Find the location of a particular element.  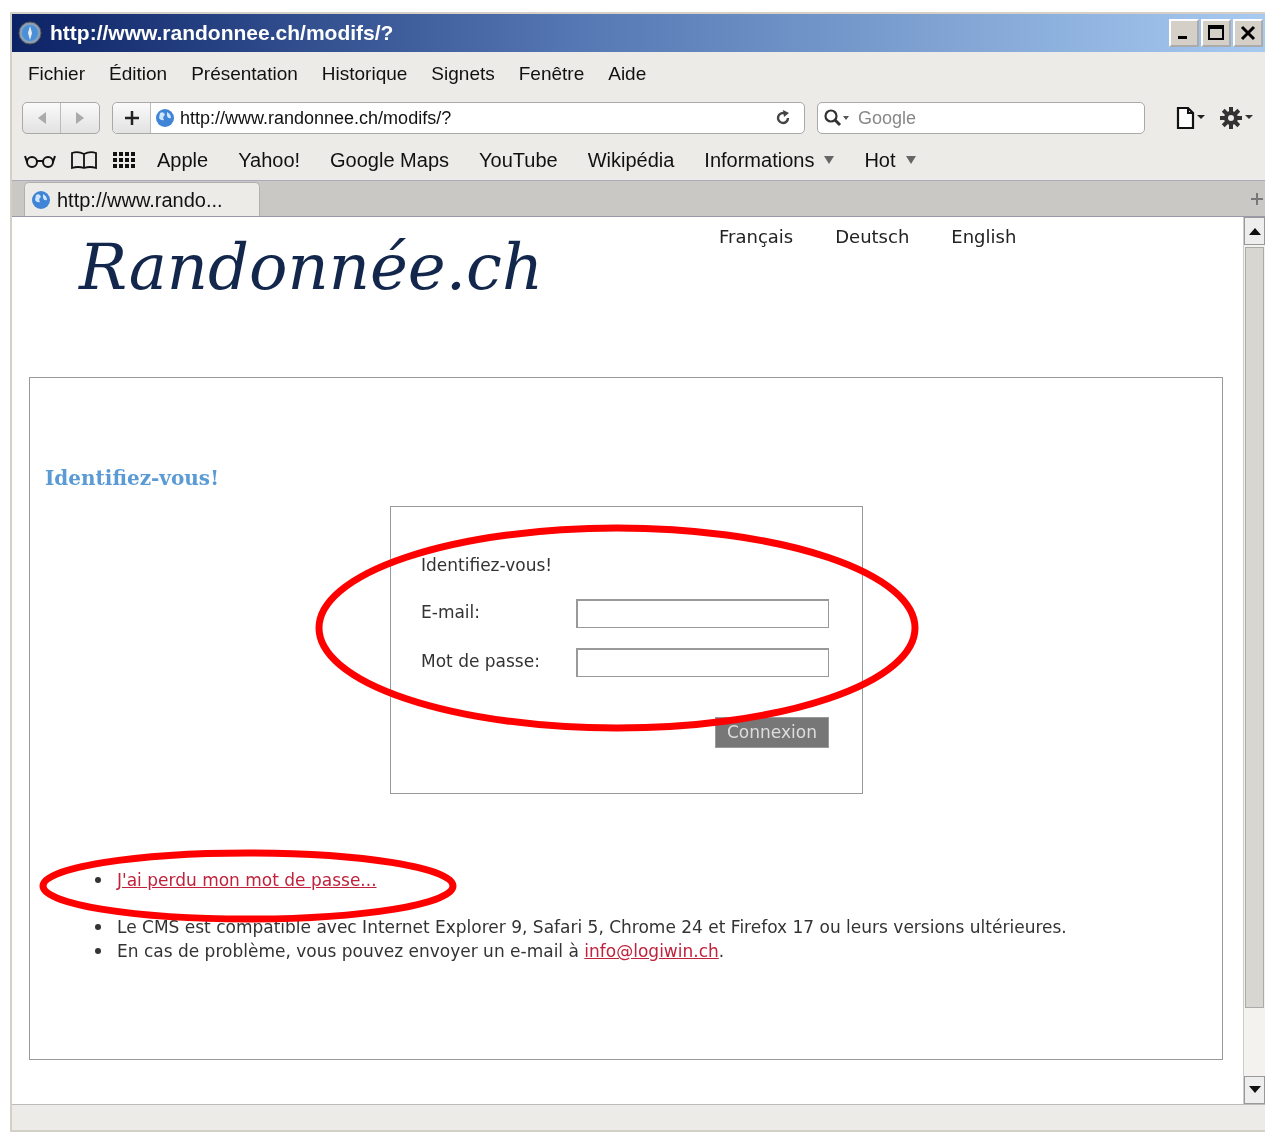

maximize-icon is located at coordinates (1216, 32).